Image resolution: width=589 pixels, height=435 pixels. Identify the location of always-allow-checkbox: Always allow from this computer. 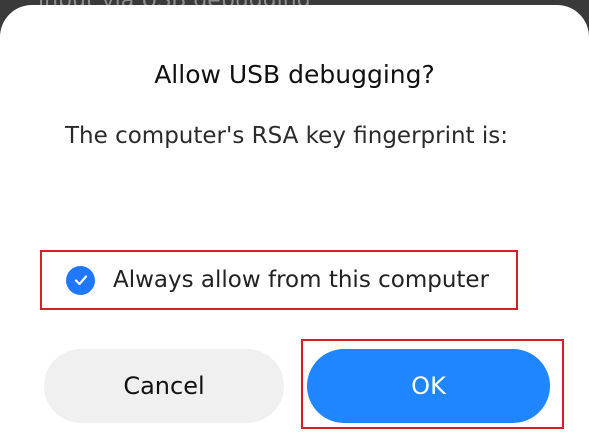
(279, 280).